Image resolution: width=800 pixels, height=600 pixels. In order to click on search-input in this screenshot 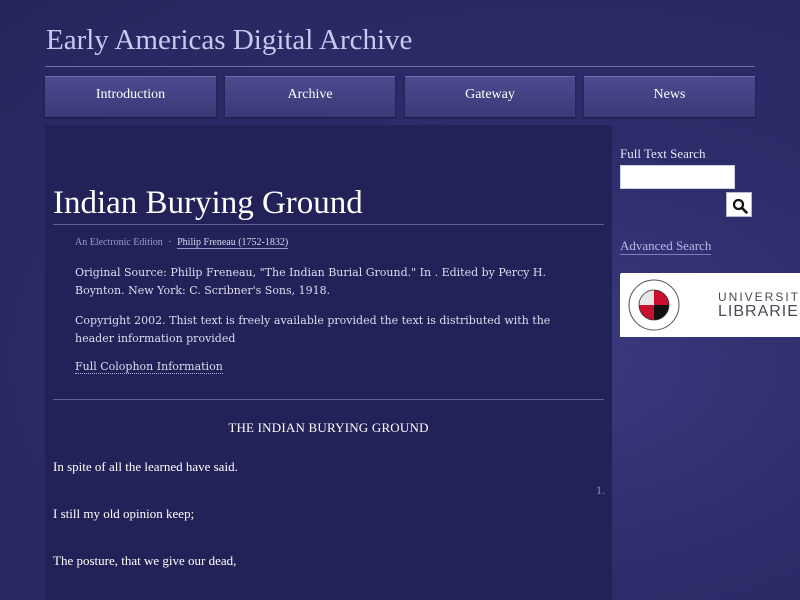, I will do `click(677, 177)`.